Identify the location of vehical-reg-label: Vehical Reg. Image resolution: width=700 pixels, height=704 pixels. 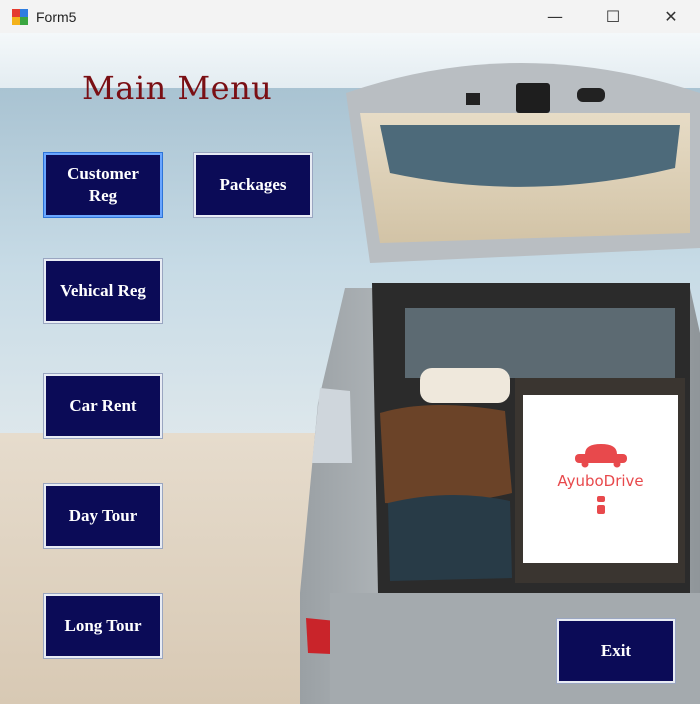
(103, 290).